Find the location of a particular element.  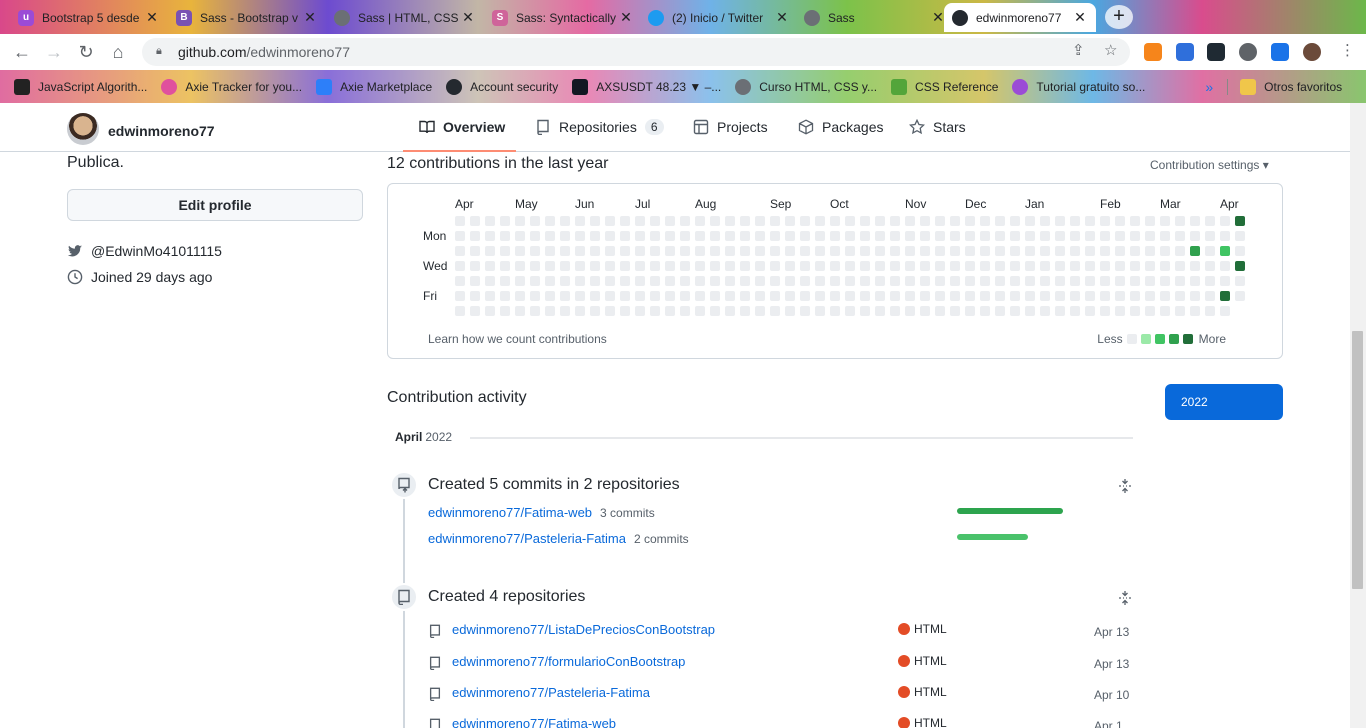

metamask-extension-icon is located at coordinates (1153, 52).